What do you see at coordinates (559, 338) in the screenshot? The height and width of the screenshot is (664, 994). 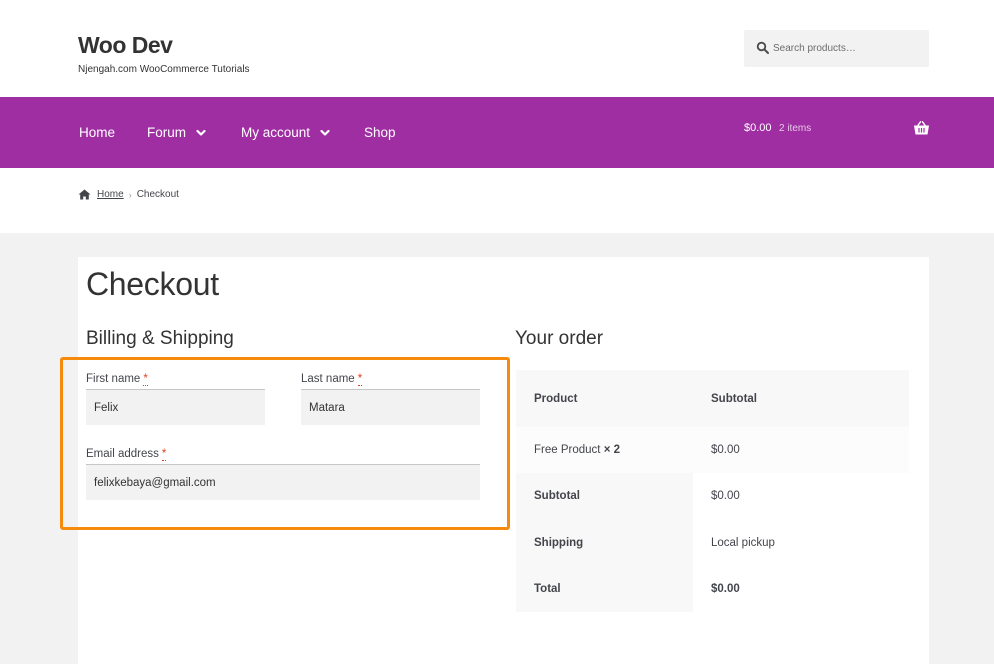 I see `order-heading: Your order` at bounding box center [559, 338].